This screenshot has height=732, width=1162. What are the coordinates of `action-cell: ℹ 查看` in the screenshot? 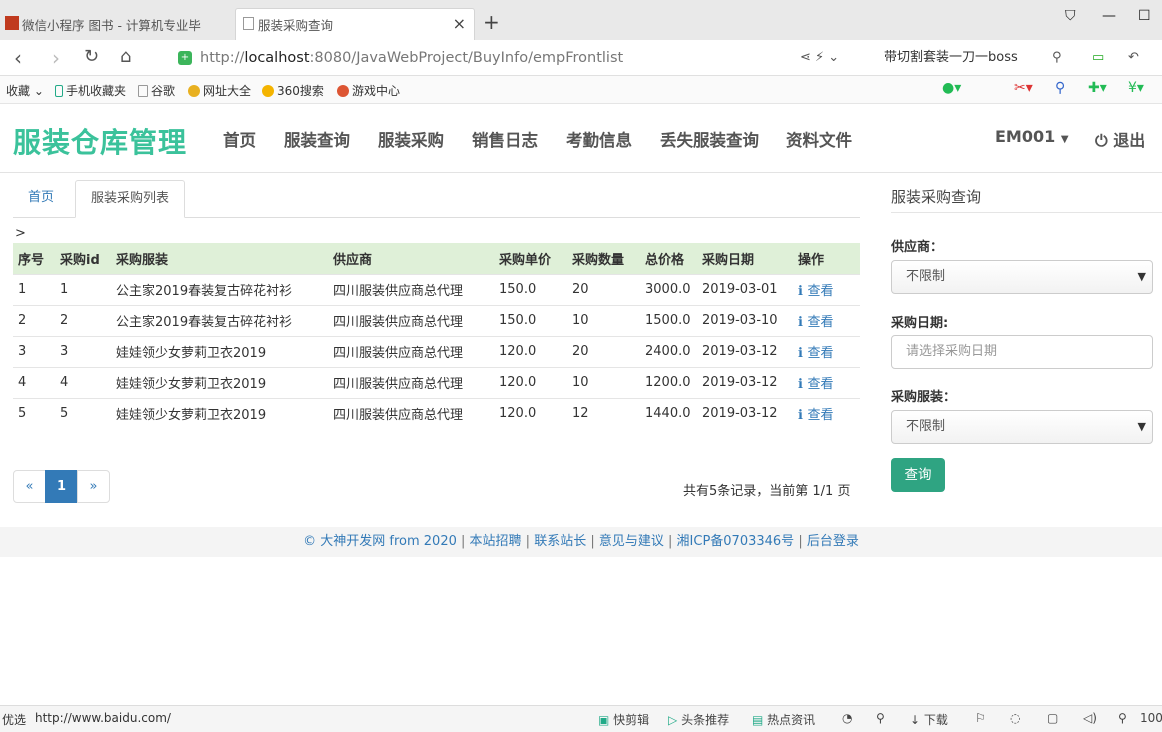 It's located at (826, 289).